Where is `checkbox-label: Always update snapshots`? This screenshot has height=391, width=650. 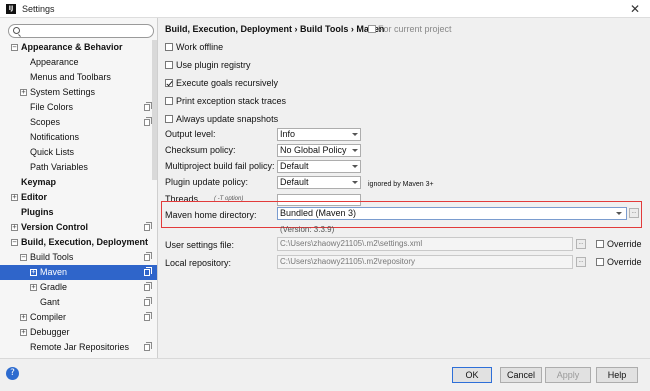 checkbox-label: Always update snapshots is located at coordinates (227, 119).